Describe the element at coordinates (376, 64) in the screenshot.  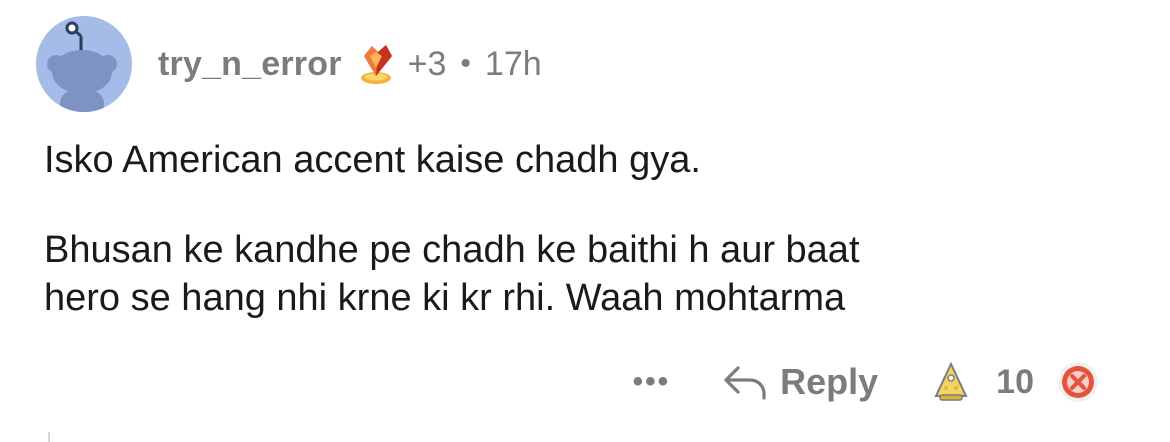
I see `crystal-award-icon` at that location.